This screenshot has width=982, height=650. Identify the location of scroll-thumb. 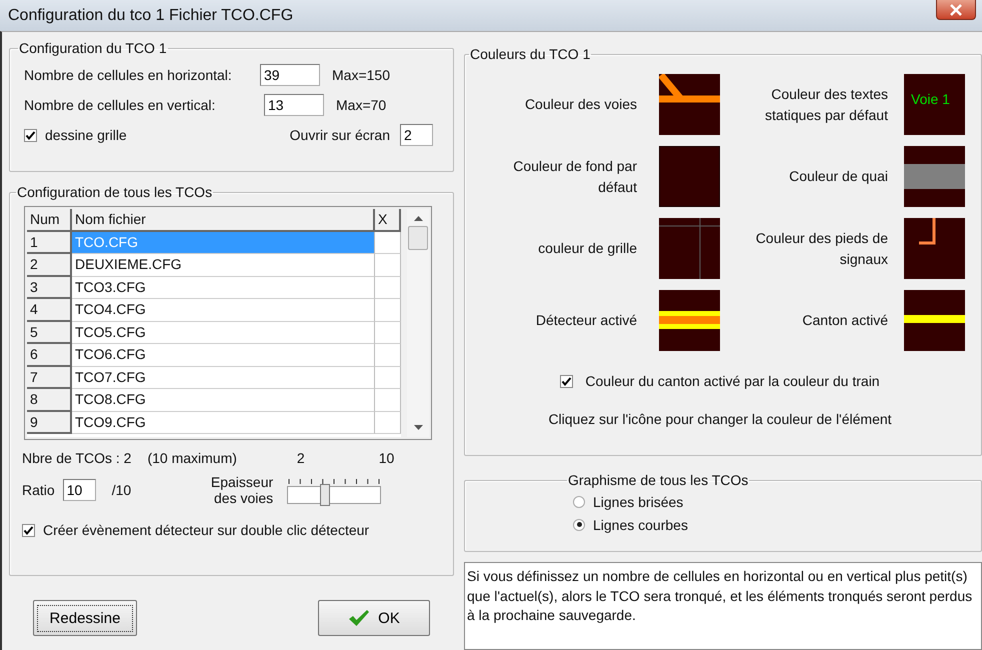
(418, 238).